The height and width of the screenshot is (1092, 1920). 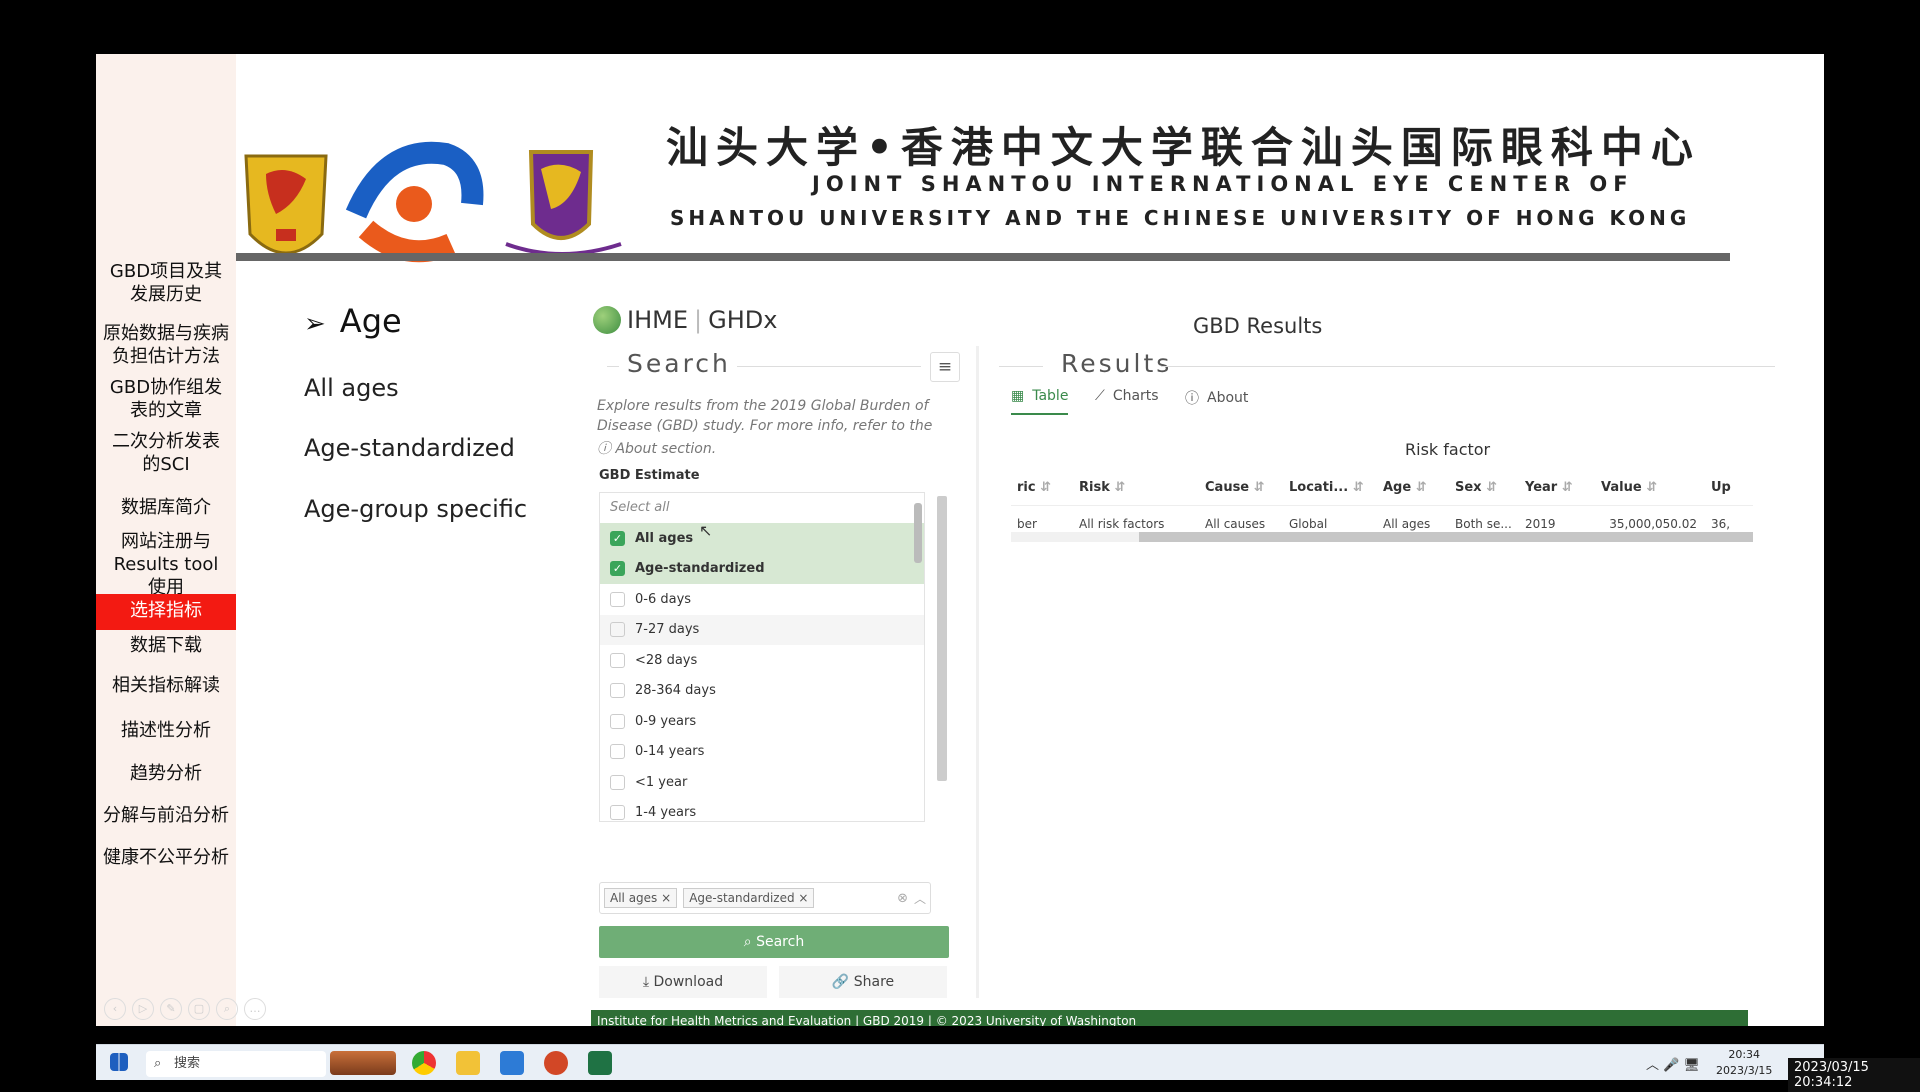 I want to click on sidebar-item-descriptive-analysis: 描述性分析, so click(x=166, y=730).